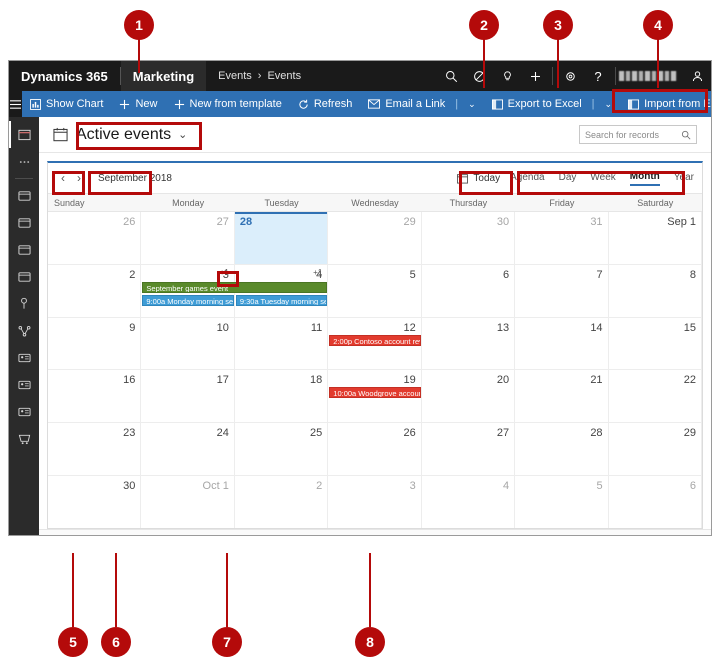  Describe the element at coordinates (638, 134) in the screenshot. I see `search-input: Search for records` at that location.